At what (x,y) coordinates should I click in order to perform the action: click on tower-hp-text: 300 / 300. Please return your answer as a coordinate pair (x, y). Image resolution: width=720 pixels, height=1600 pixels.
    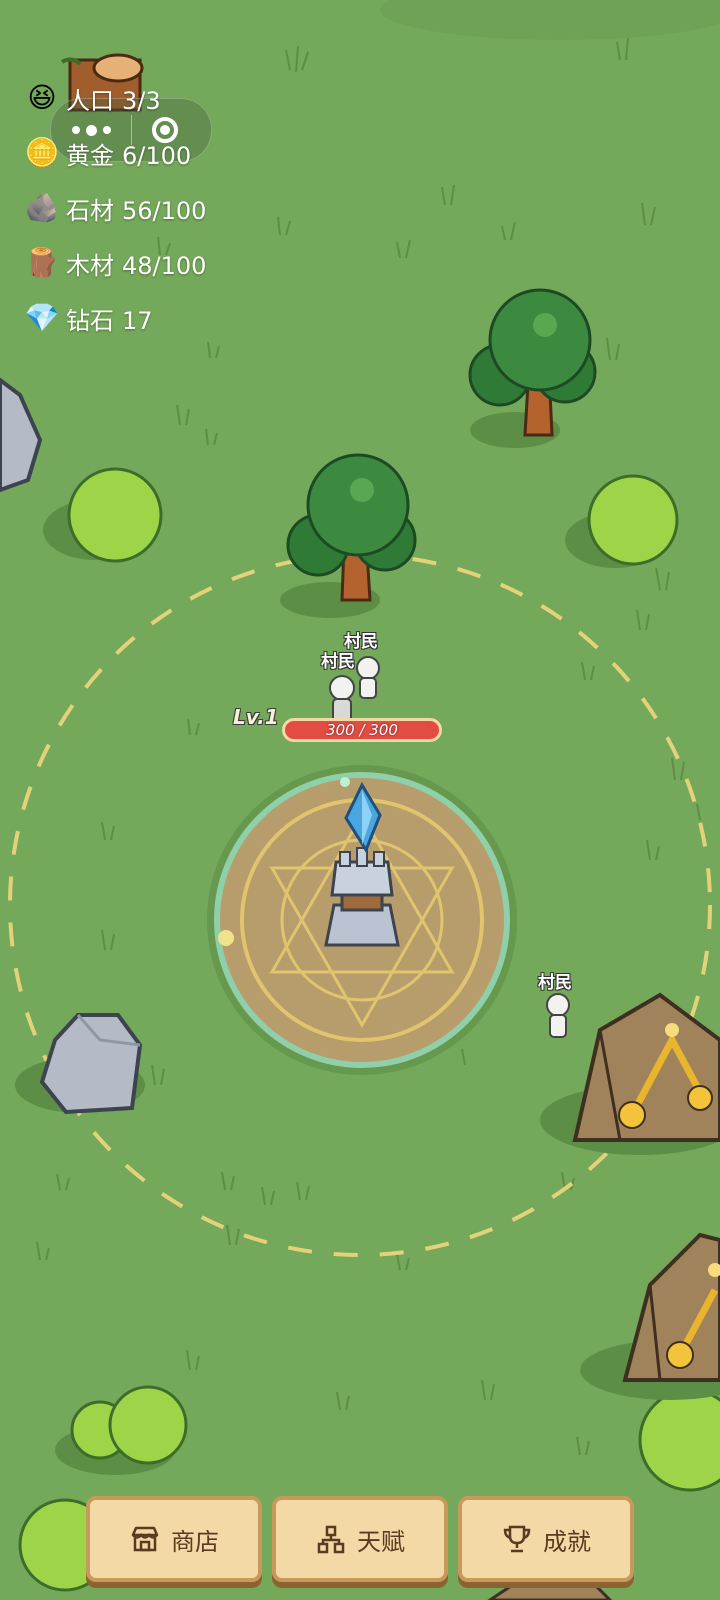
    Looking at the image, I should click on (362, 730).